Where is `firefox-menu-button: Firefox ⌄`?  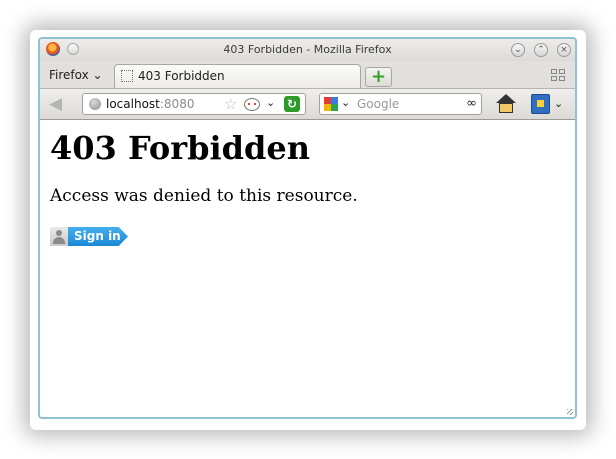
firefox-menu-button: Firefox ⌄ is located at coordinates (76, 75).